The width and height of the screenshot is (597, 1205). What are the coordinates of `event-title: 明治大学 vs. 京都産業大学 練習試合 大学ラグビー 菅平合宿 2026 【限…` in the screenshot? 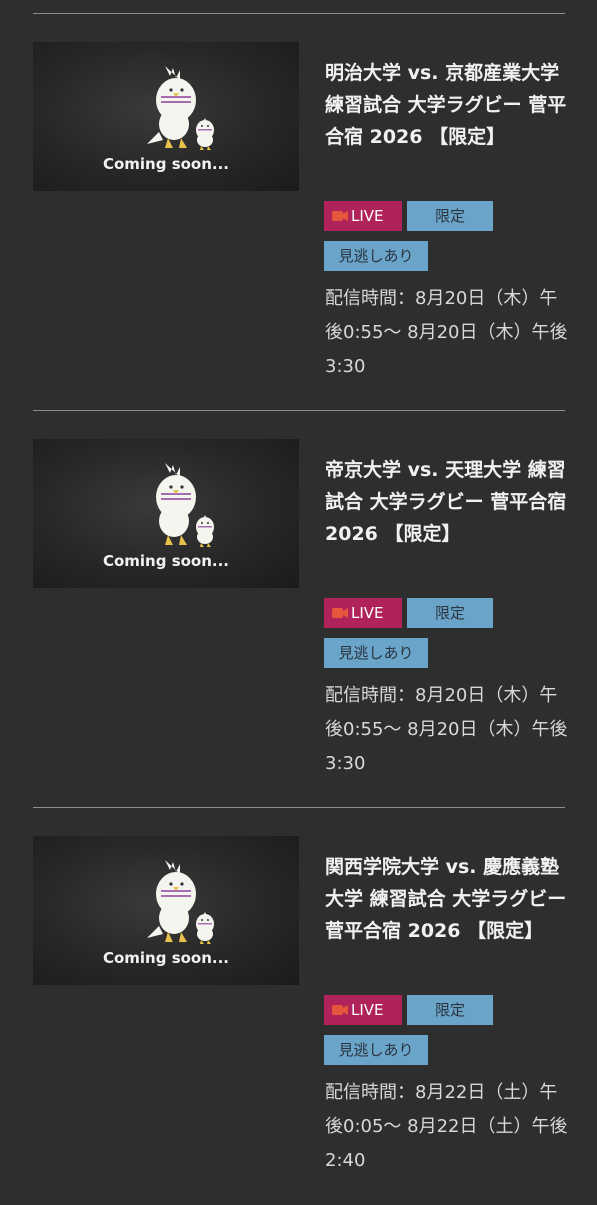 It's located at (447, 105).